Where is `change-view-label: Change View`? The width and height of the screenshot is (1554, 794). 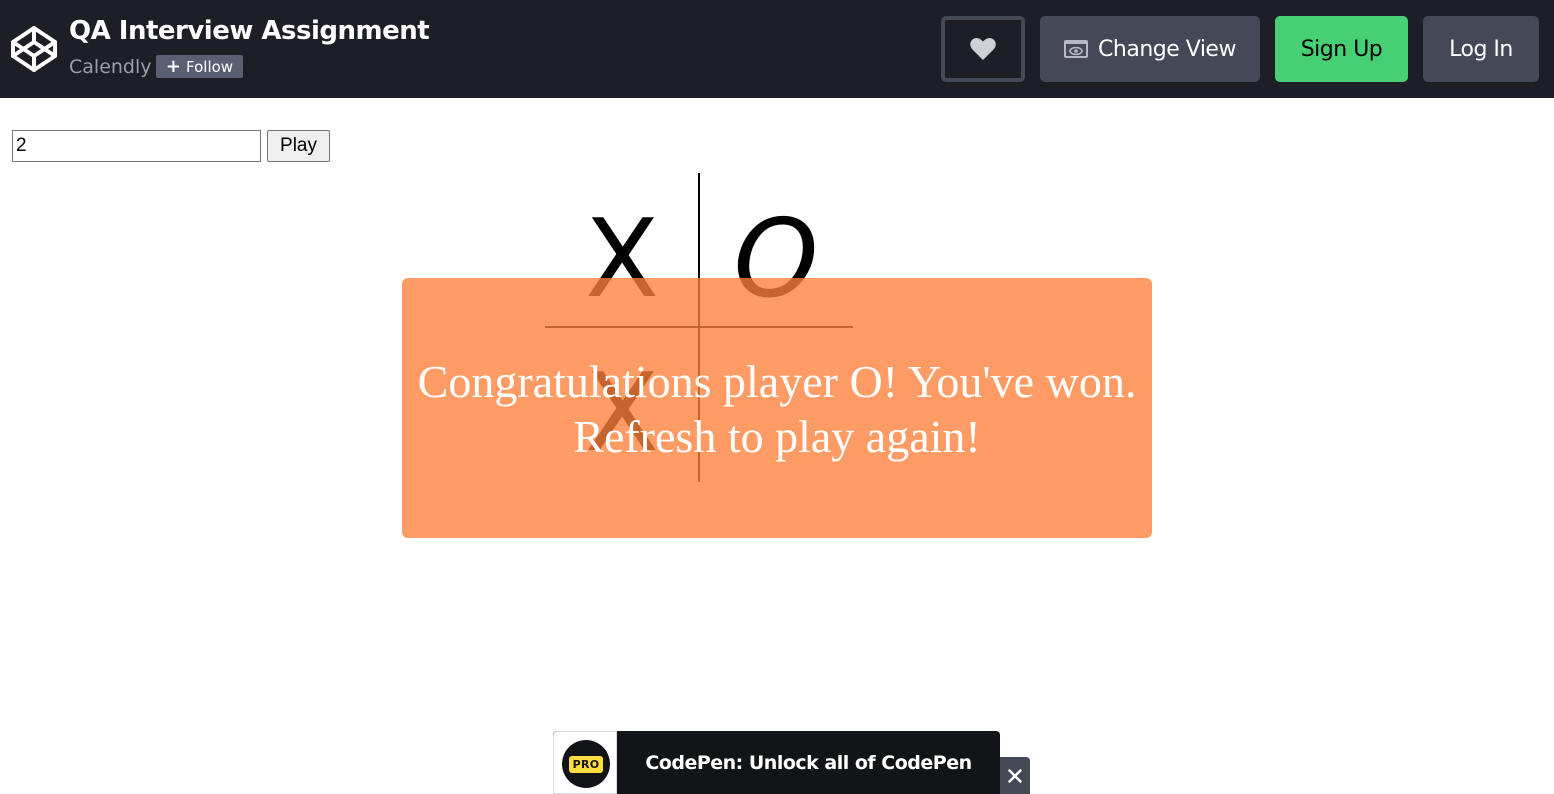 change-view-label: Change View is located at coordinates (1167, 49).